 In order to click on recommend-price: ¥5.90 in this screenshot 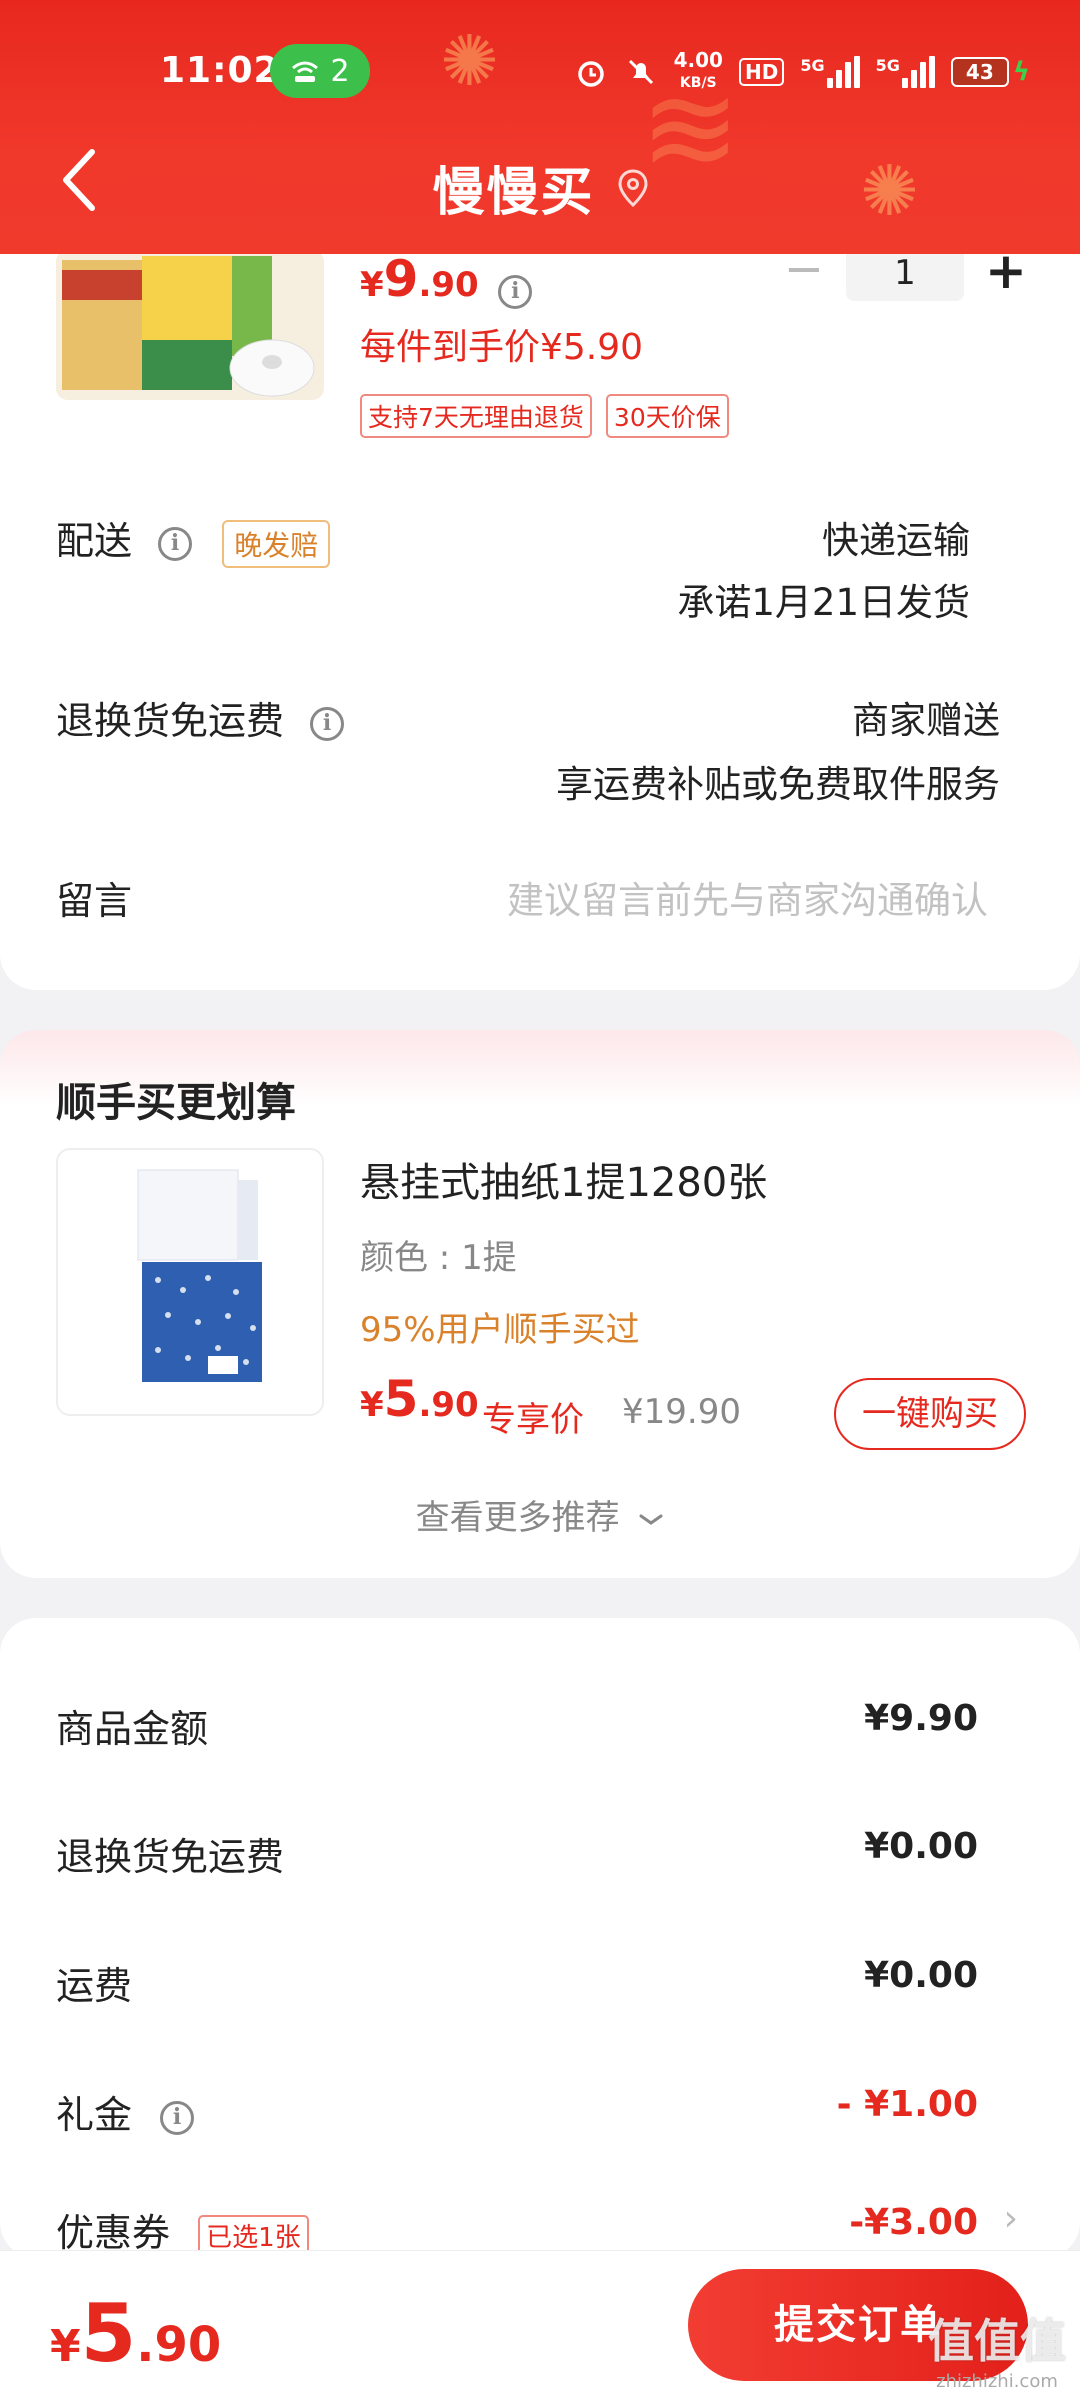, I will do `click(419, 1399)`.